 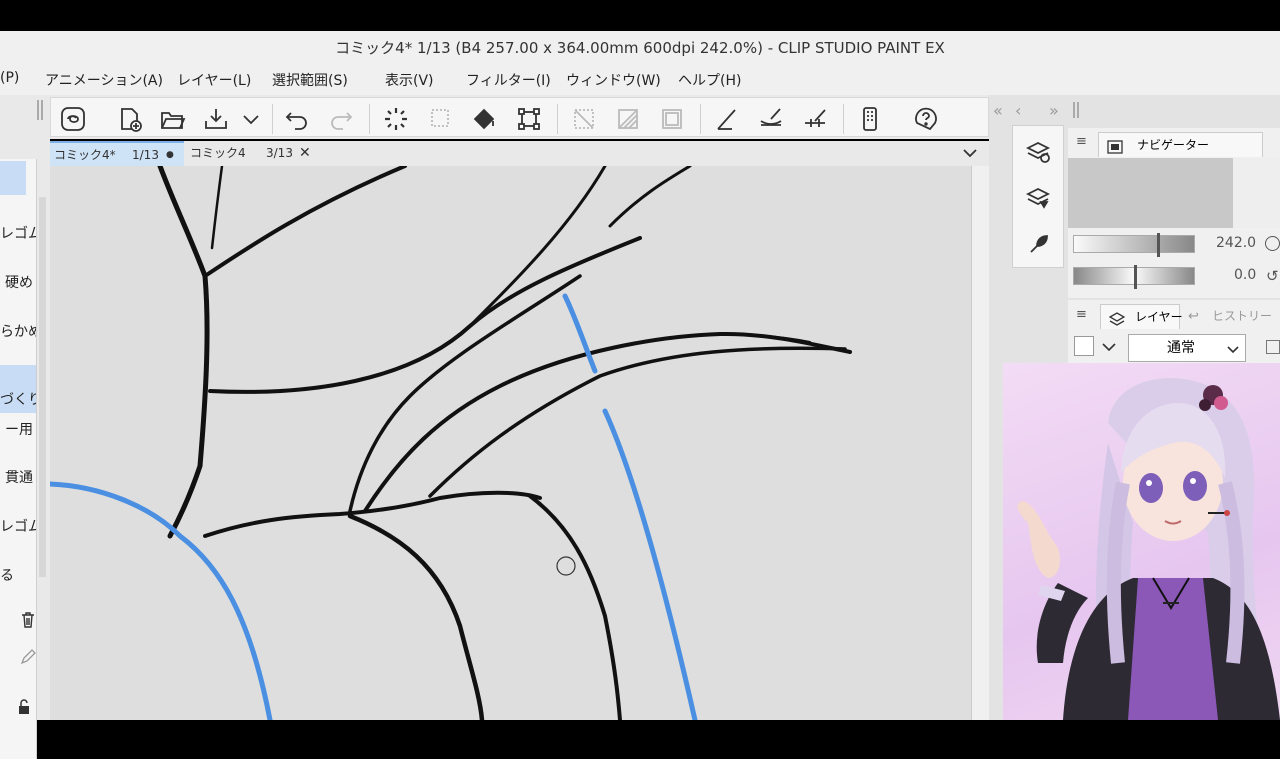 What do you see at coordinates (584, 119) in the screenshot?
I see `ruler-off-icon` at bounding box center [584, 119].